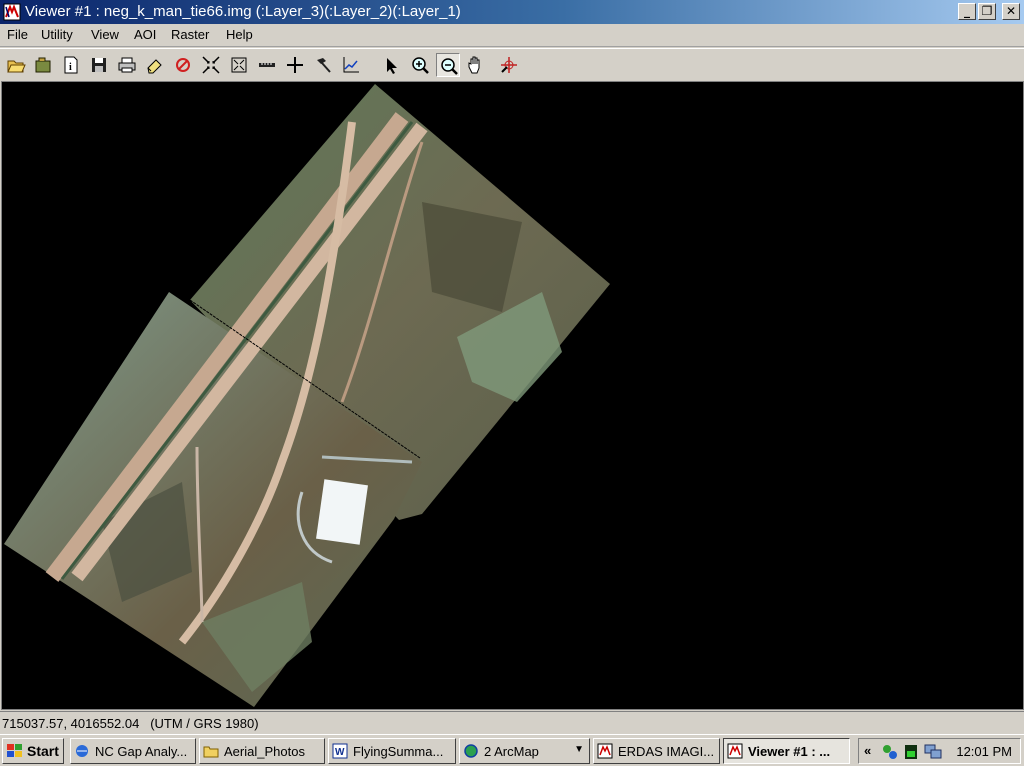 This screenshot has width=1024, height=766. I want to click on open-icon, so click(16, 65).